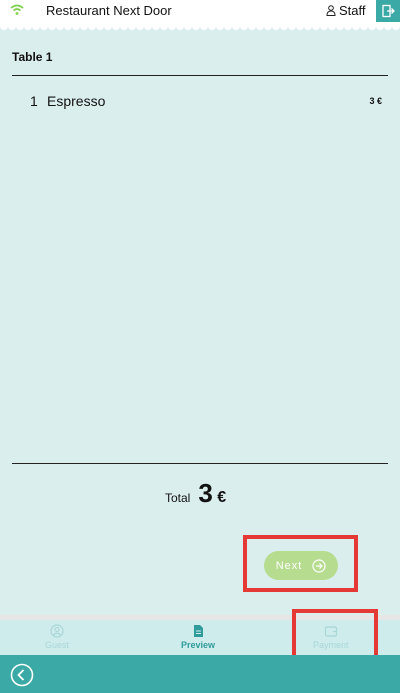 This screenshot has height=693, width=400. I want to click on staff-button: Staff, so click(346, 10).